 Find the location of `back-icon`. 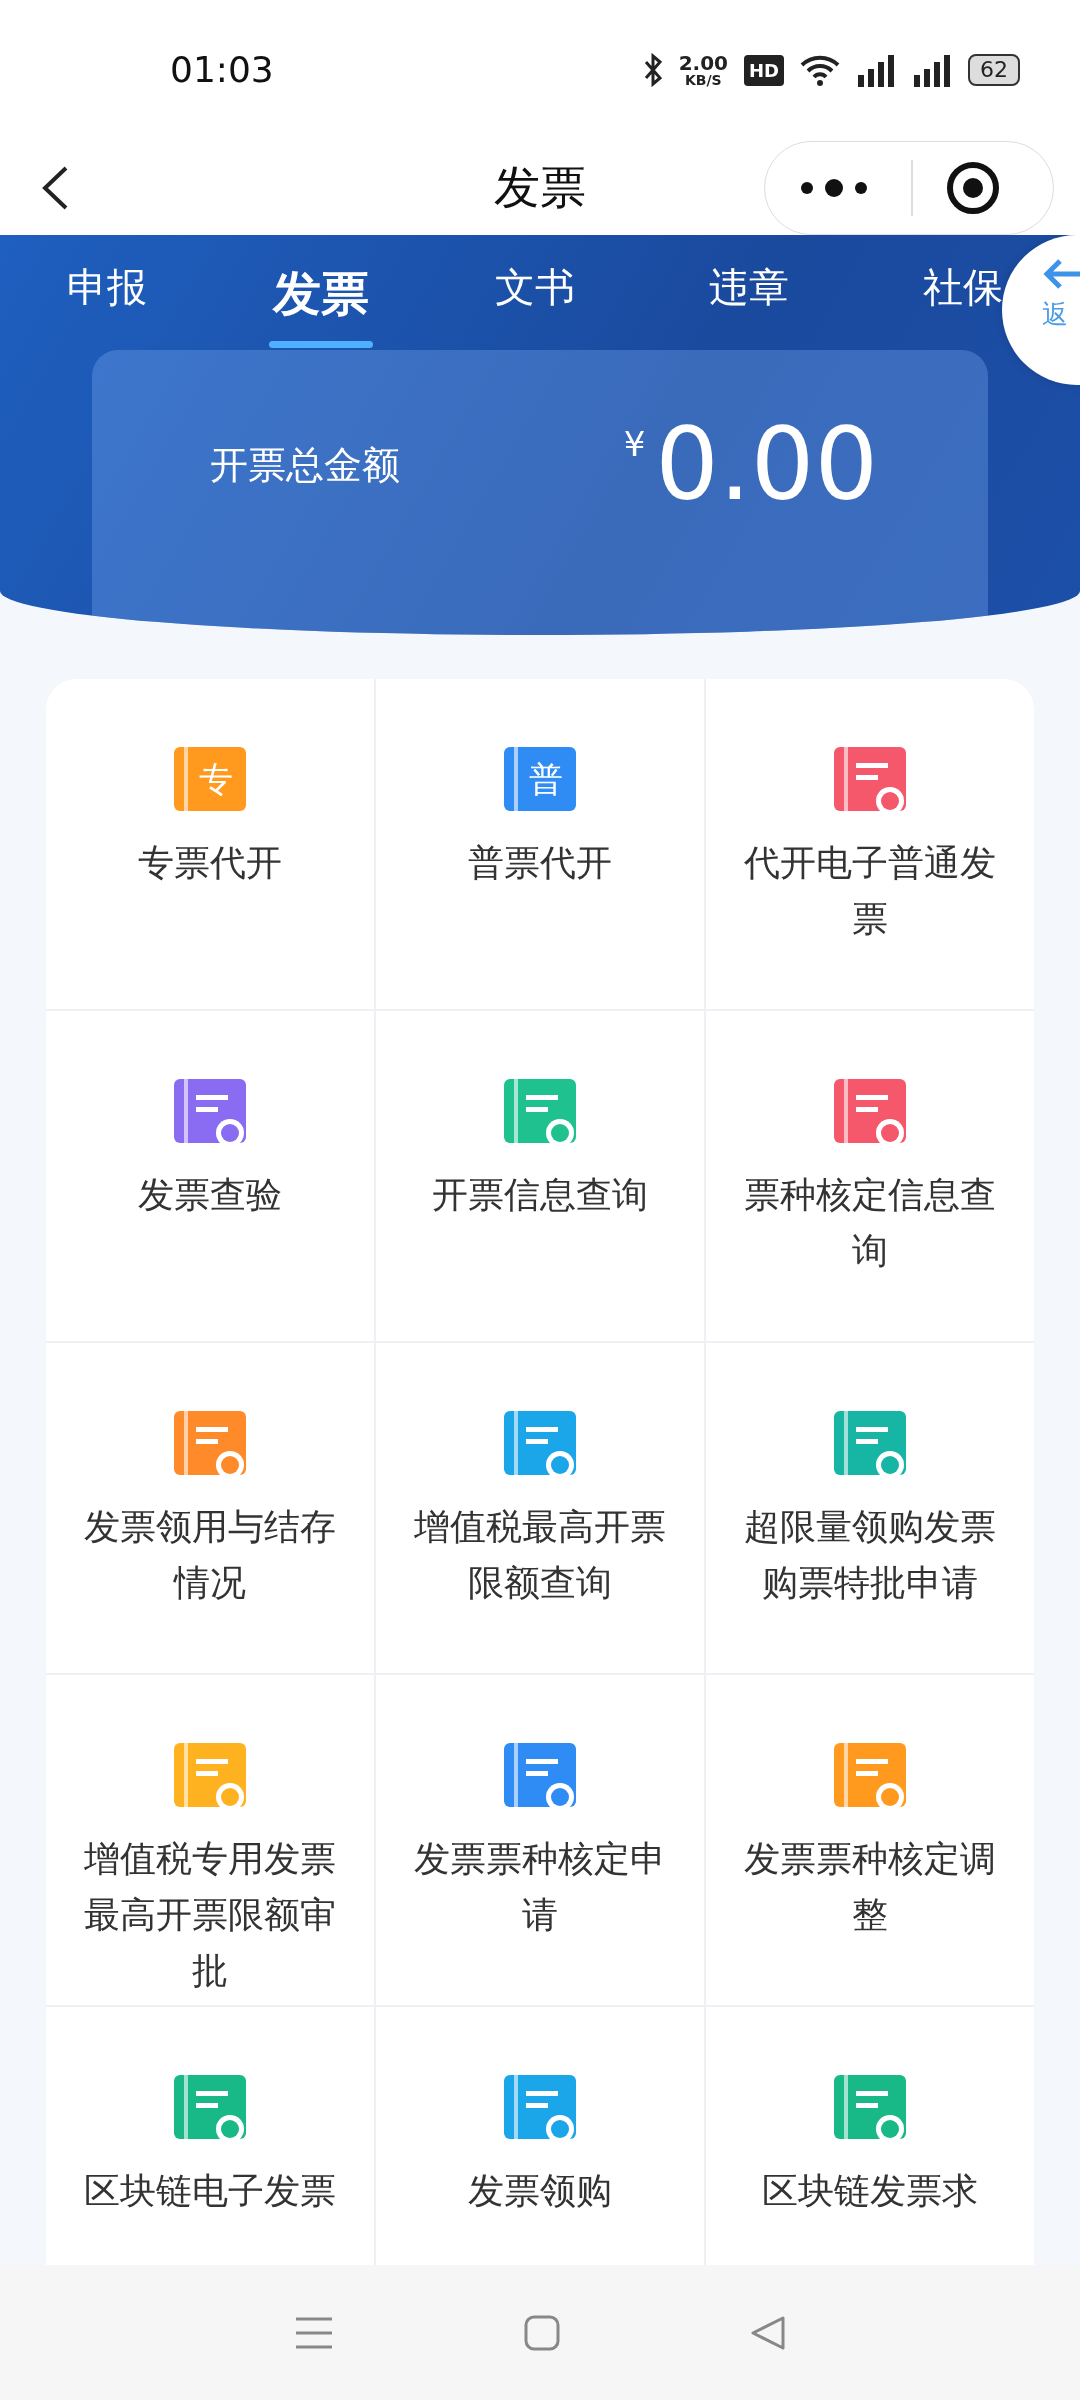

back-icon is located at coordinates (55, 187).